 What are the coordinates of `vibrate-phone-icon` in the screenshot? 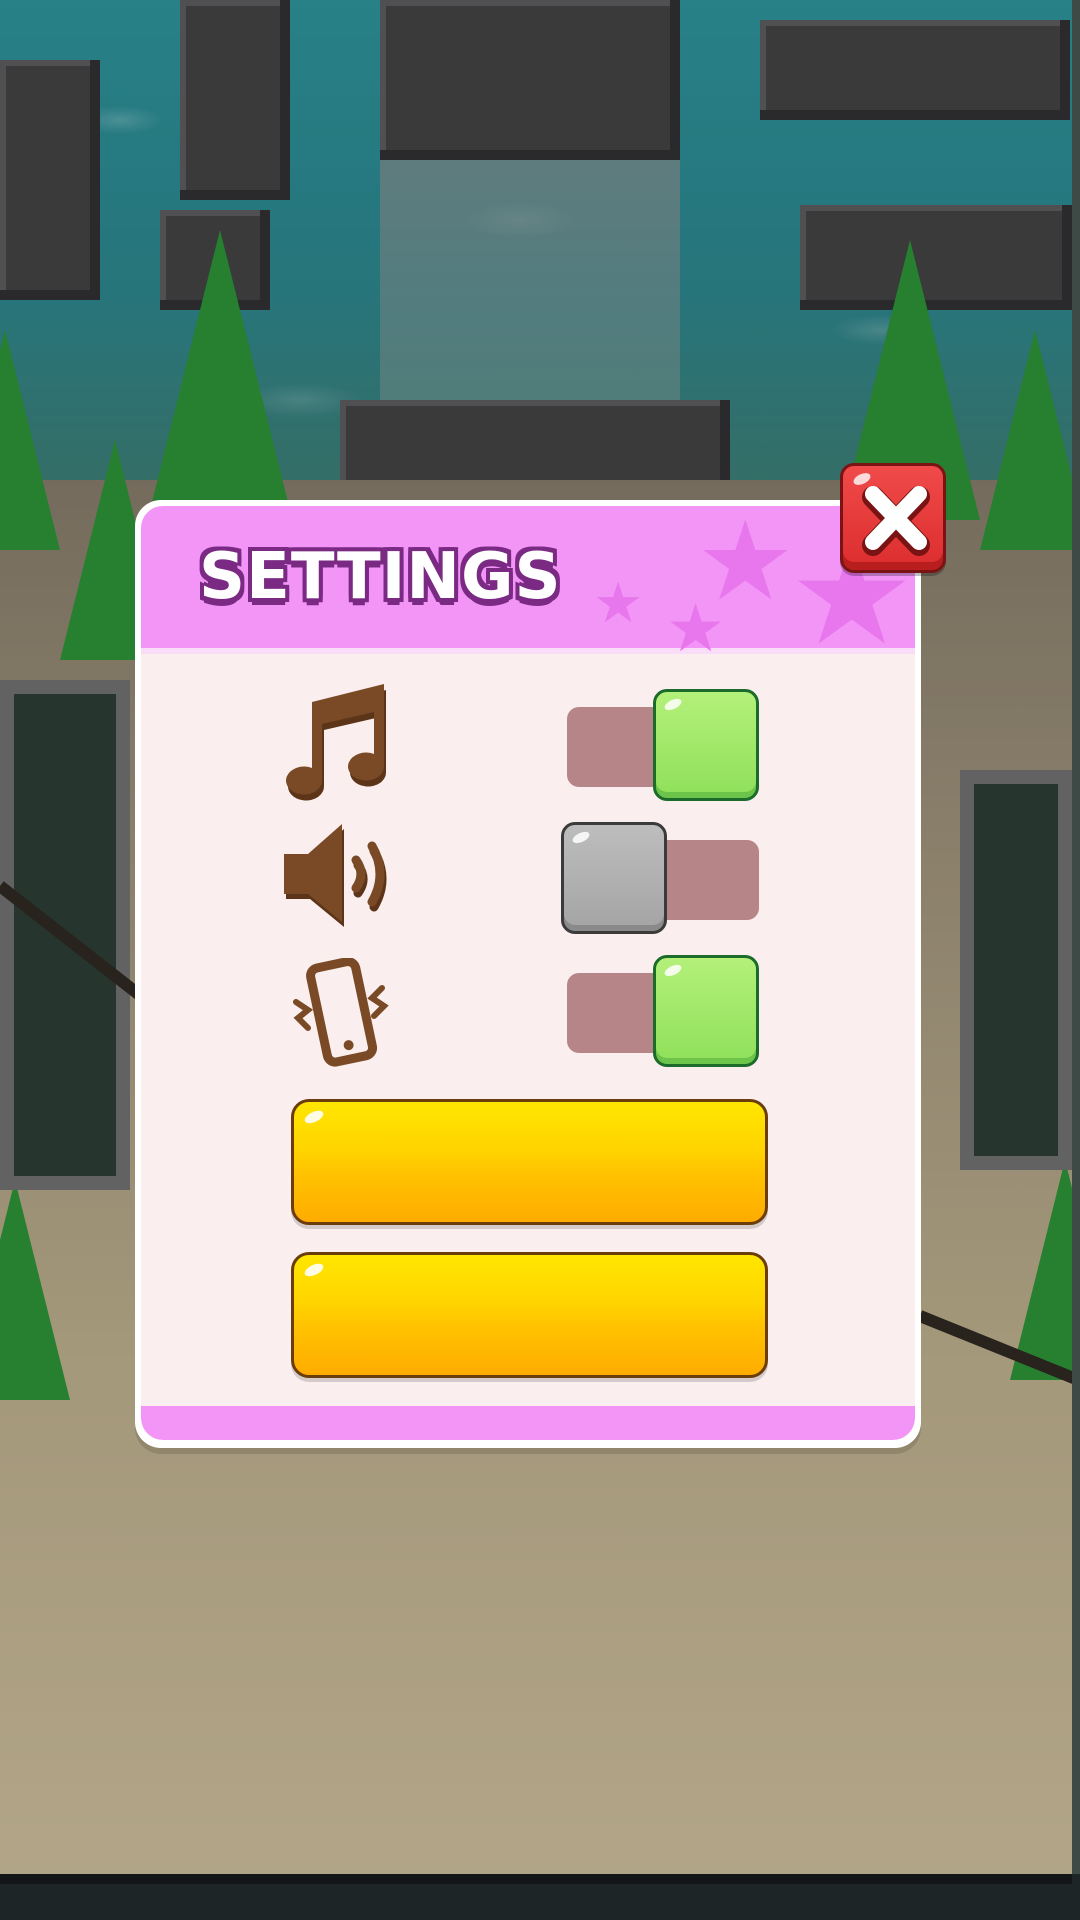 It's located at (341, 1015).